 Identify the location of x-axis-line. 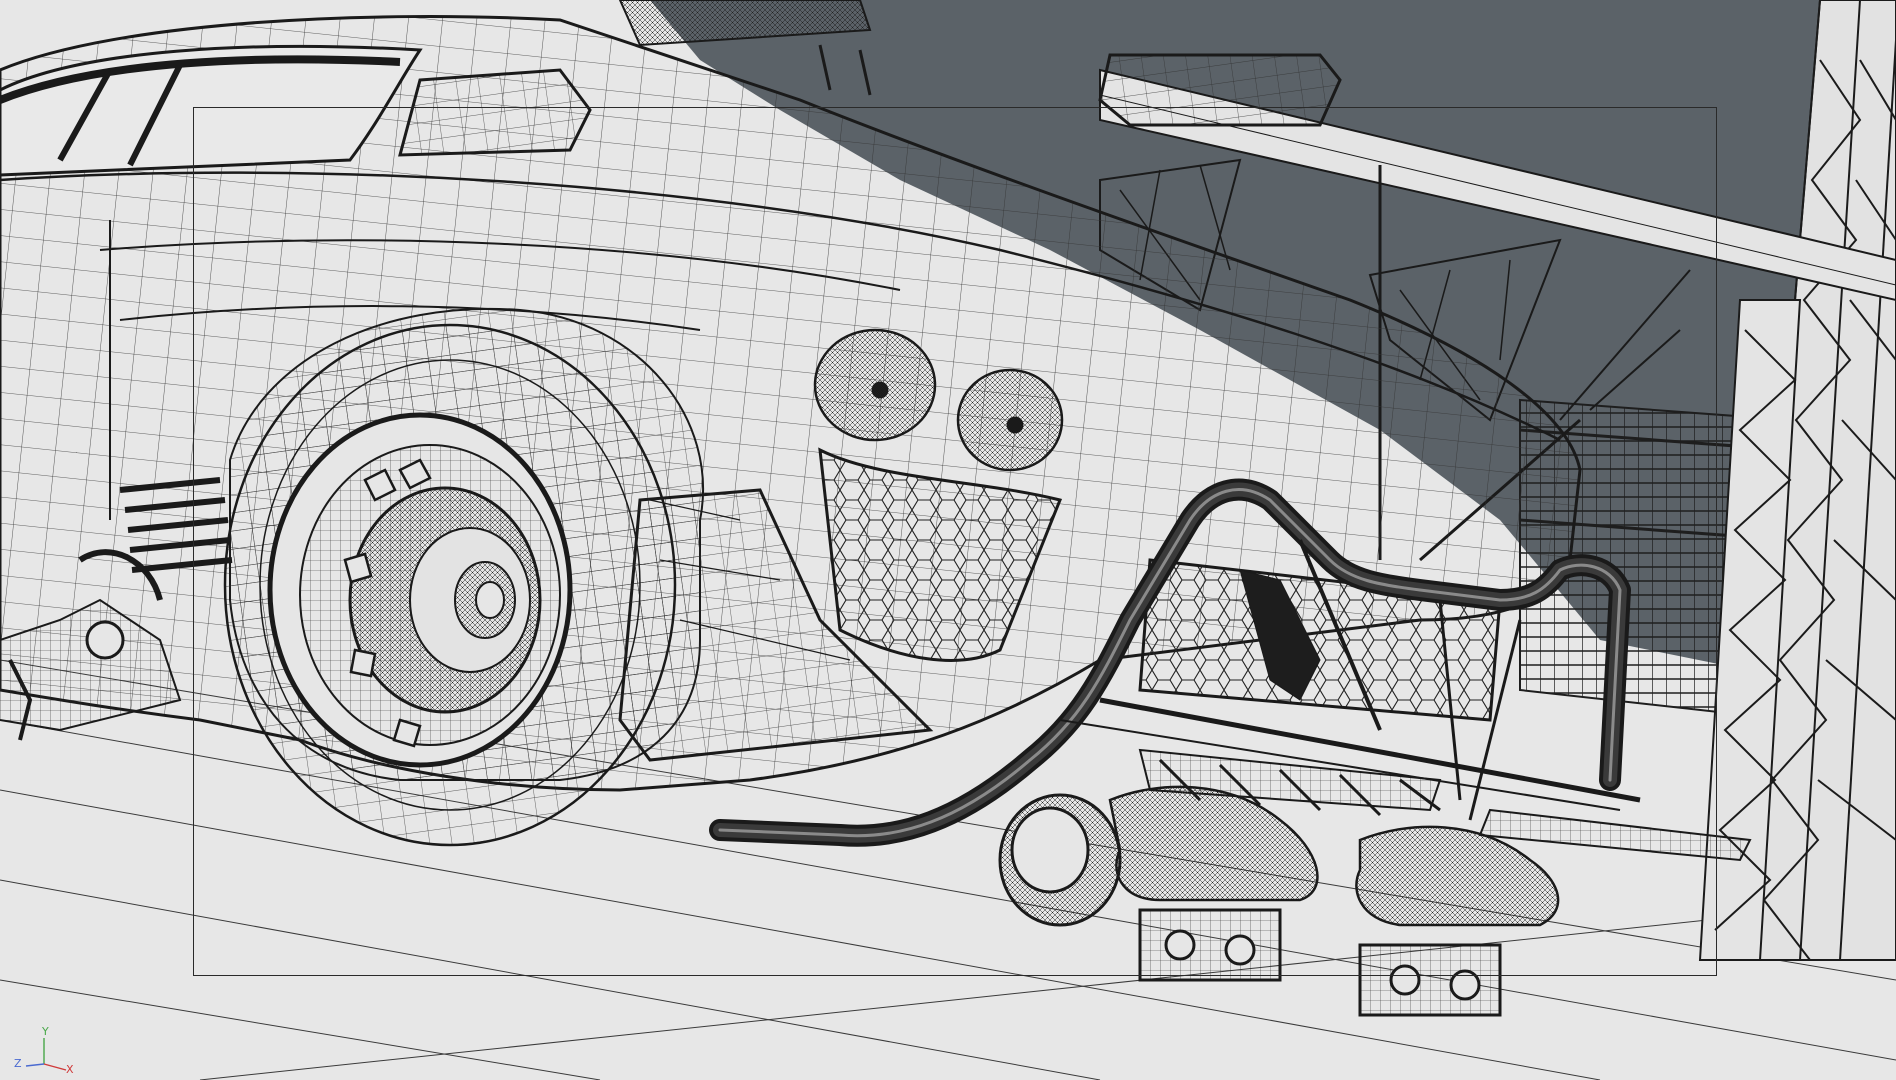
(55, 1067).